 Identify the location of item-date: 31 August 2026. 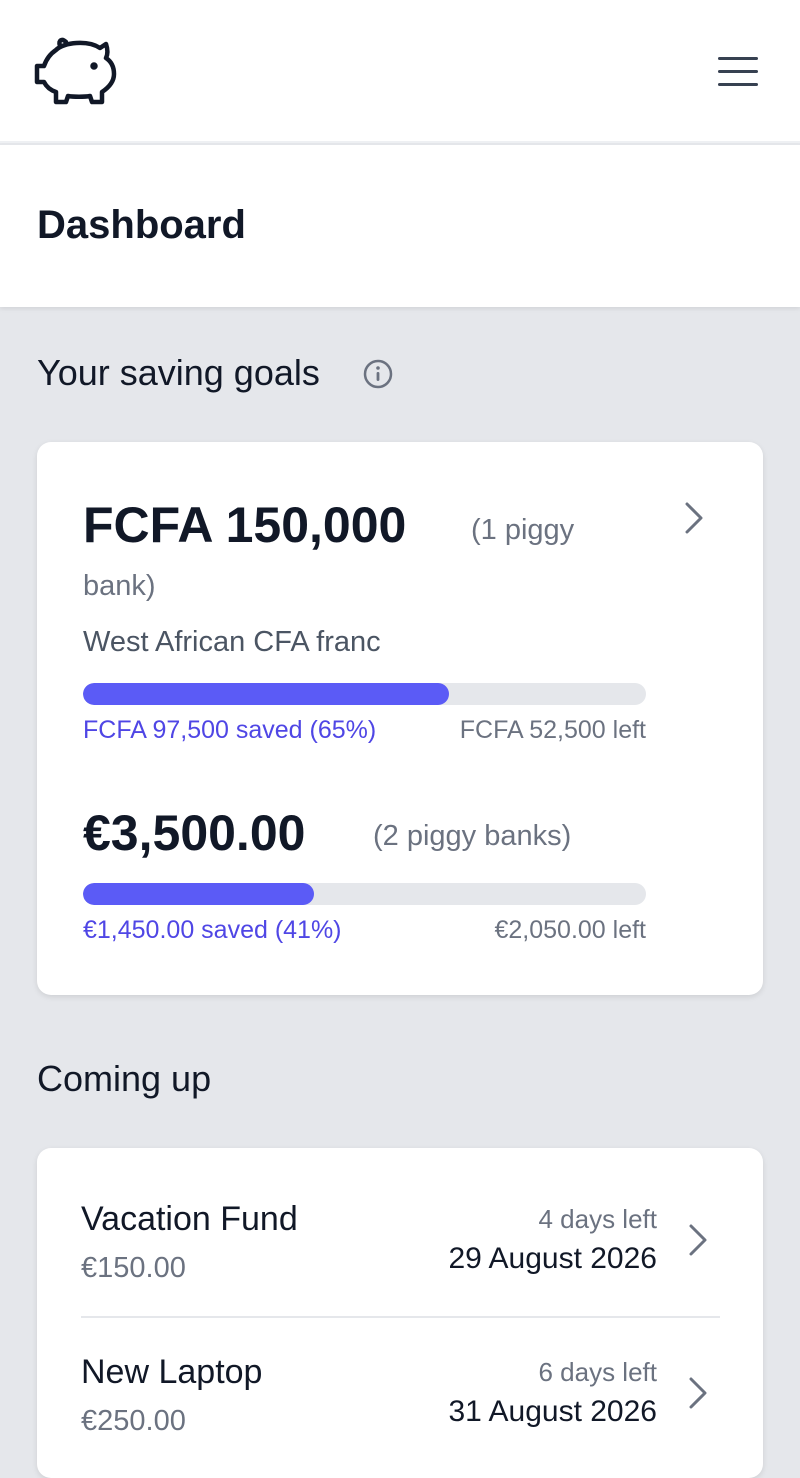
(552, 1411).